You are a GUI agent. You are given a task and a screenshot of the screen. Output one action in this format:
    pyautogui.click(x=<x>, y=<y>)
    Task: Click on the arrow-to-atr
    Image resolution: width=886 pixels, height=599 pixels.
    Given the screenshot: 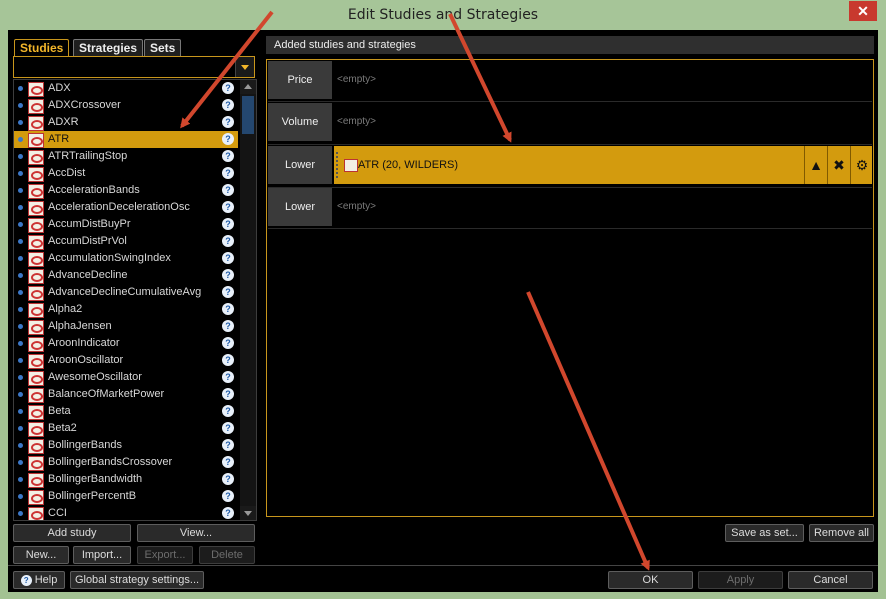 What is the action you would take?
    pyautogui.click(x=227, y=69)
    